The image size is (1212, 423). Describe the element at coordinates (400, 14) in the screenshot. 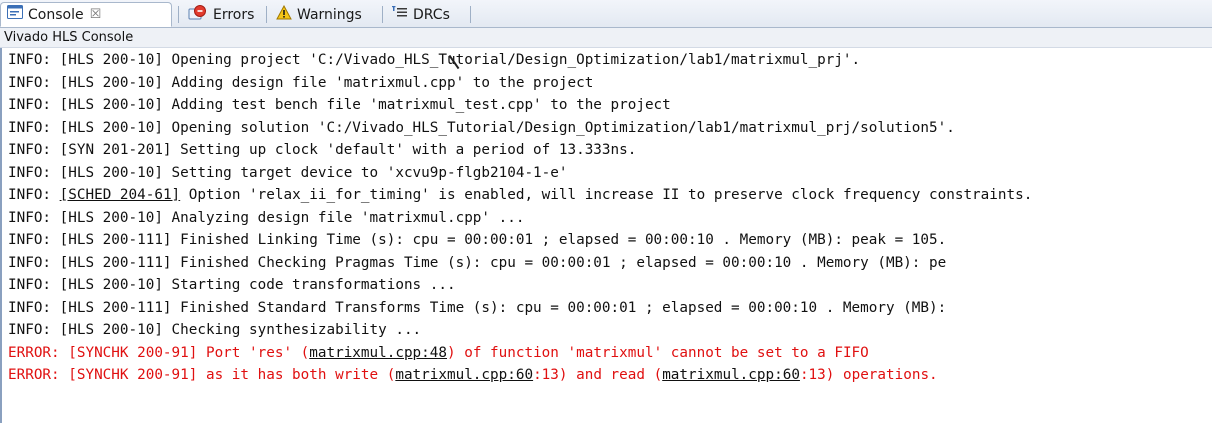

I see `drc-icon` at that location.